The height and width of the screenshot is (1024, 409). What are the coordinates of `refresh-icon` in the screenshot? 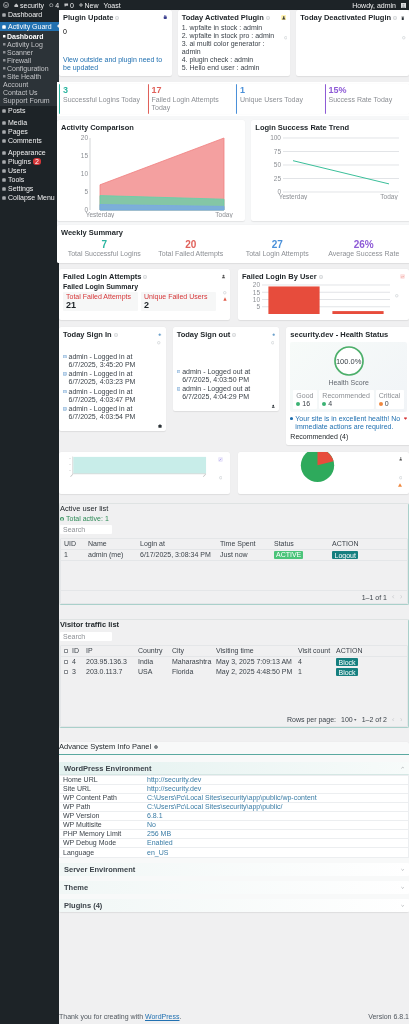 It's located at (51, 5).